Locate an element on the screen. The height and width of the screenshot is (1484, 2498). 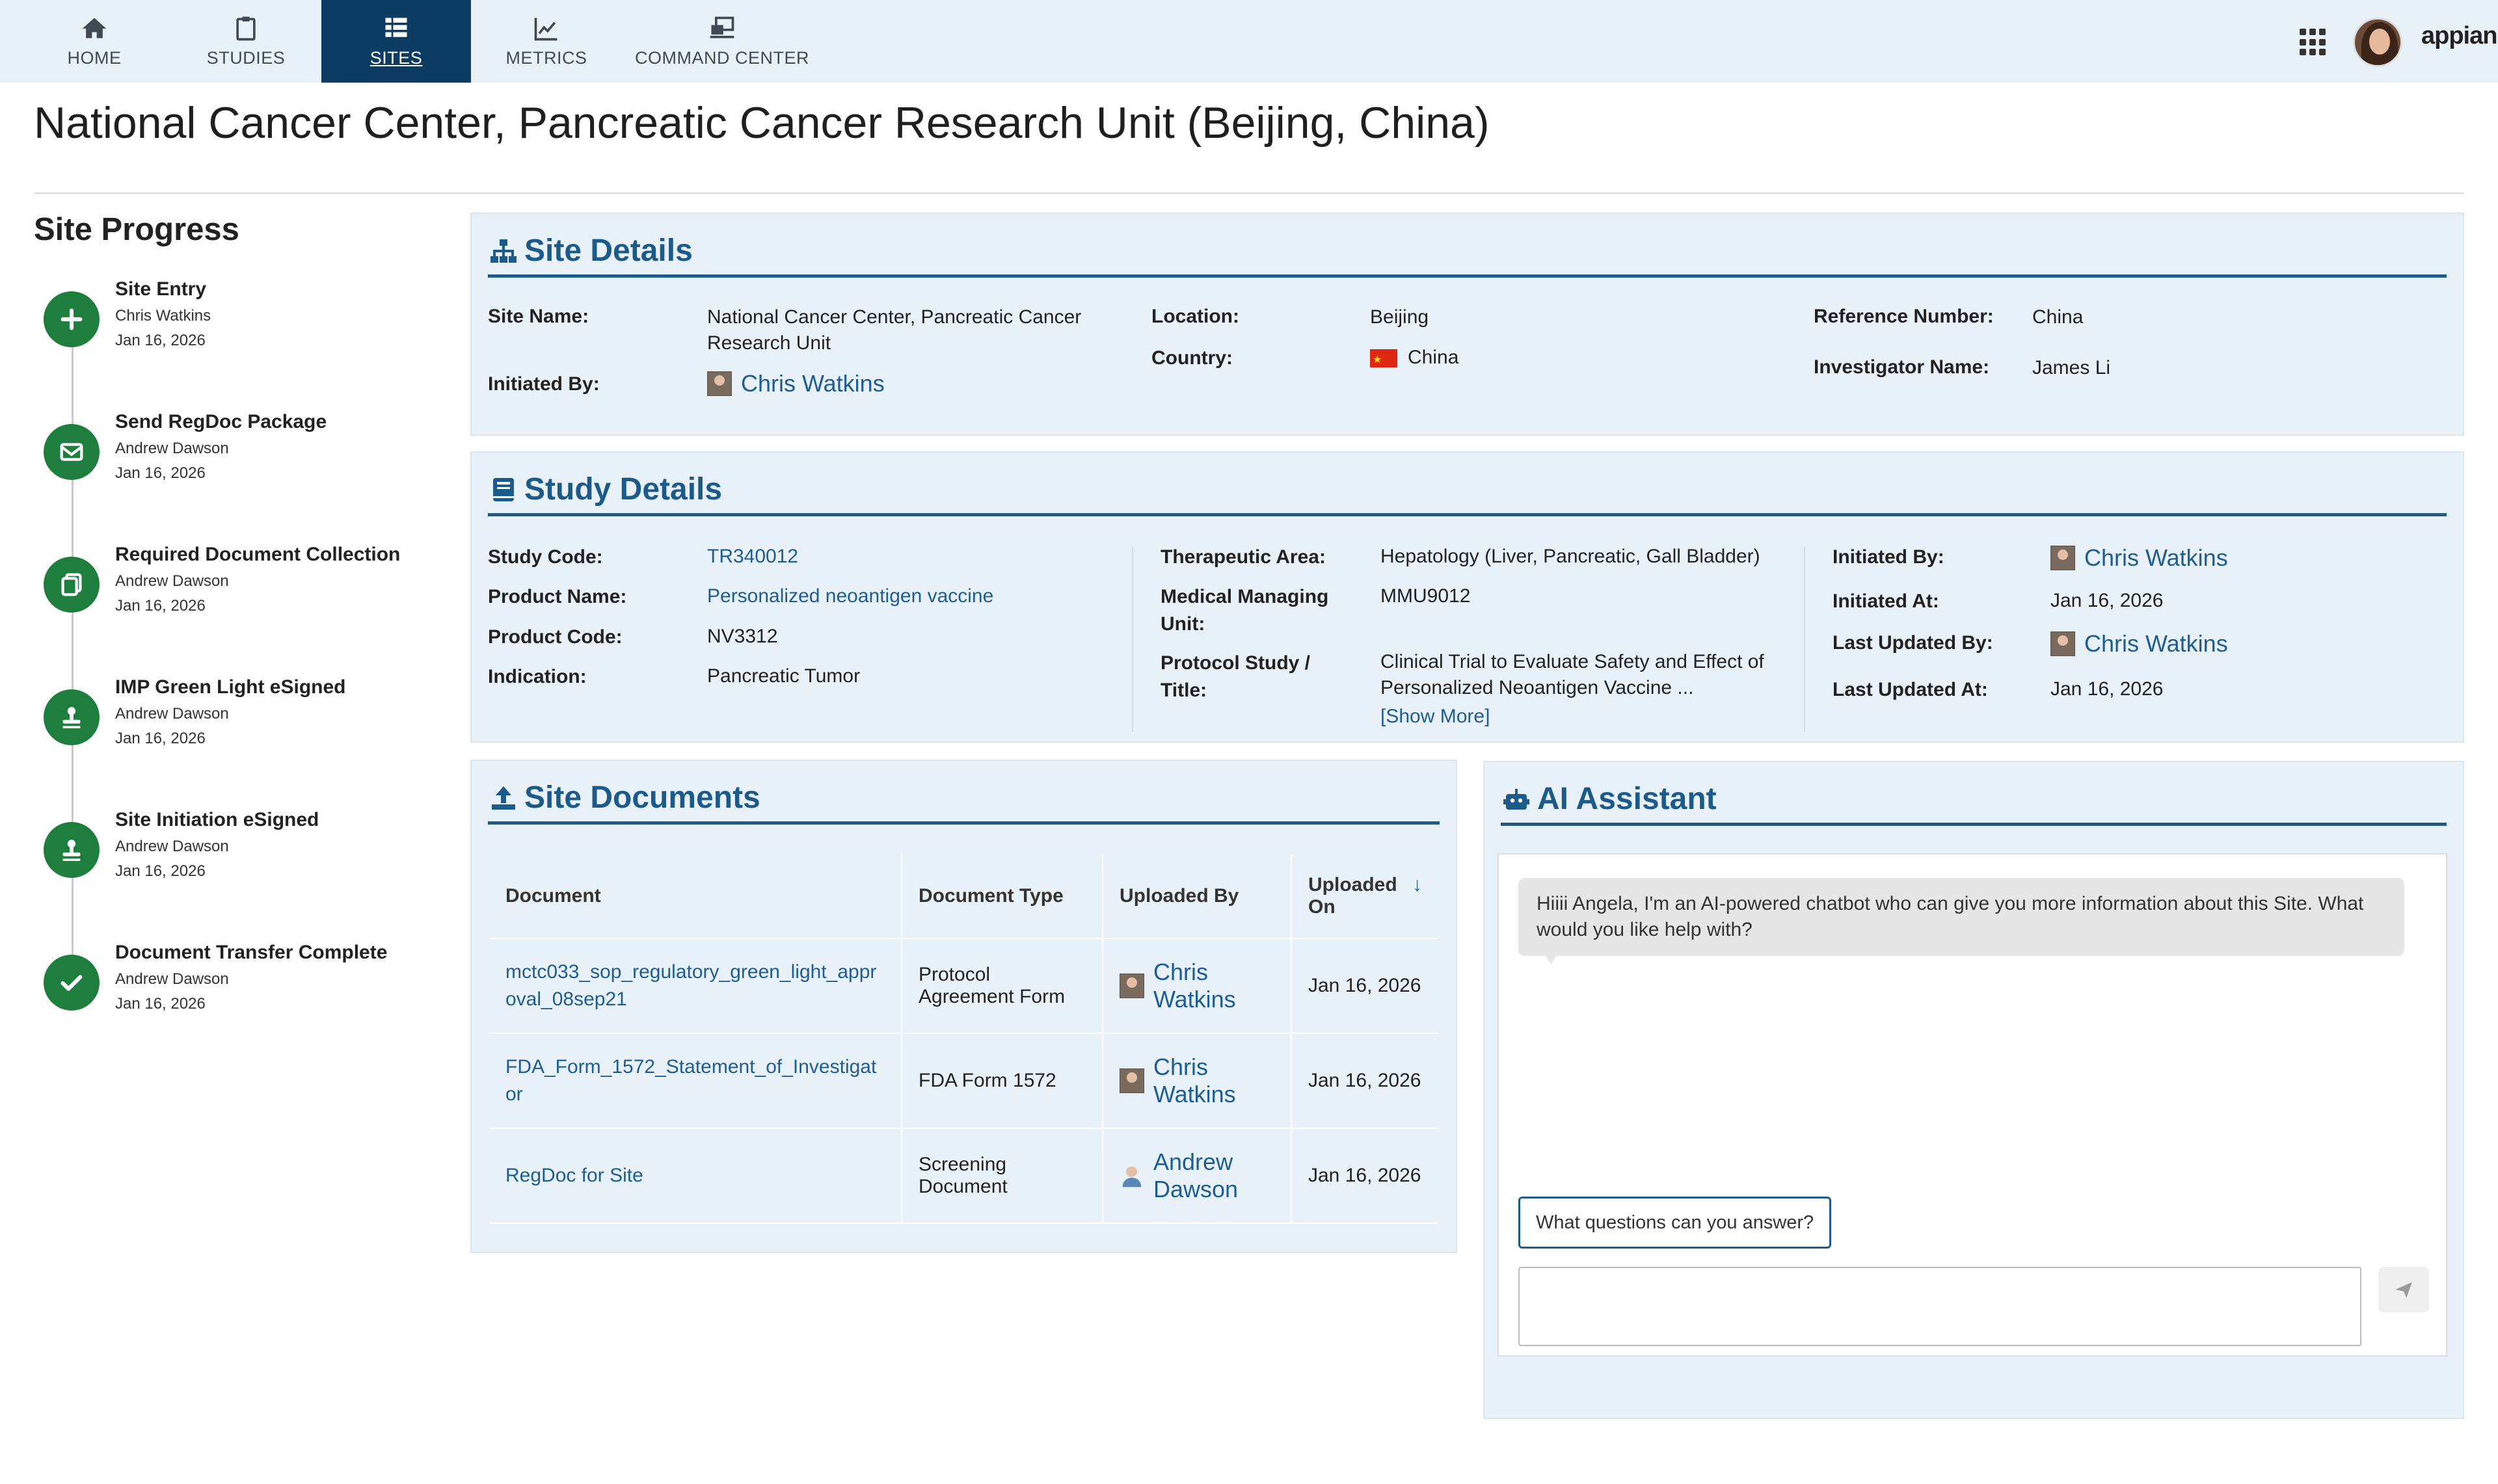
nav-tab-command-center: COMMAND CENTER is located at coordinates (722, 41).